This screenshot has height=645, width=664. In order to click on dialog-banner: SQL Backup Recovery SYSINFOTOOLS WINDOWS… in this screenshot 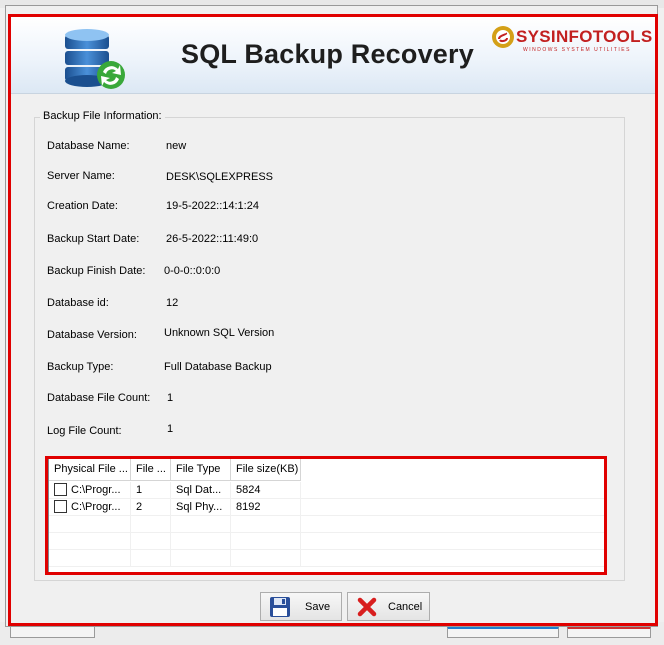, I will do `click(333, 55)`.